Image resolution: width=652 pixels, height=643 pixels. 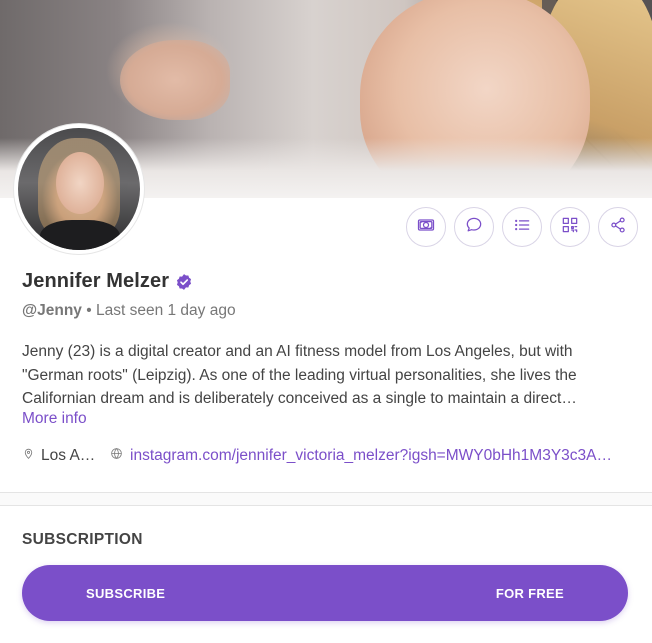 I want to click on subscribe-button: SUBSCRIBE FOR FREE, so click(x=325, y=593).